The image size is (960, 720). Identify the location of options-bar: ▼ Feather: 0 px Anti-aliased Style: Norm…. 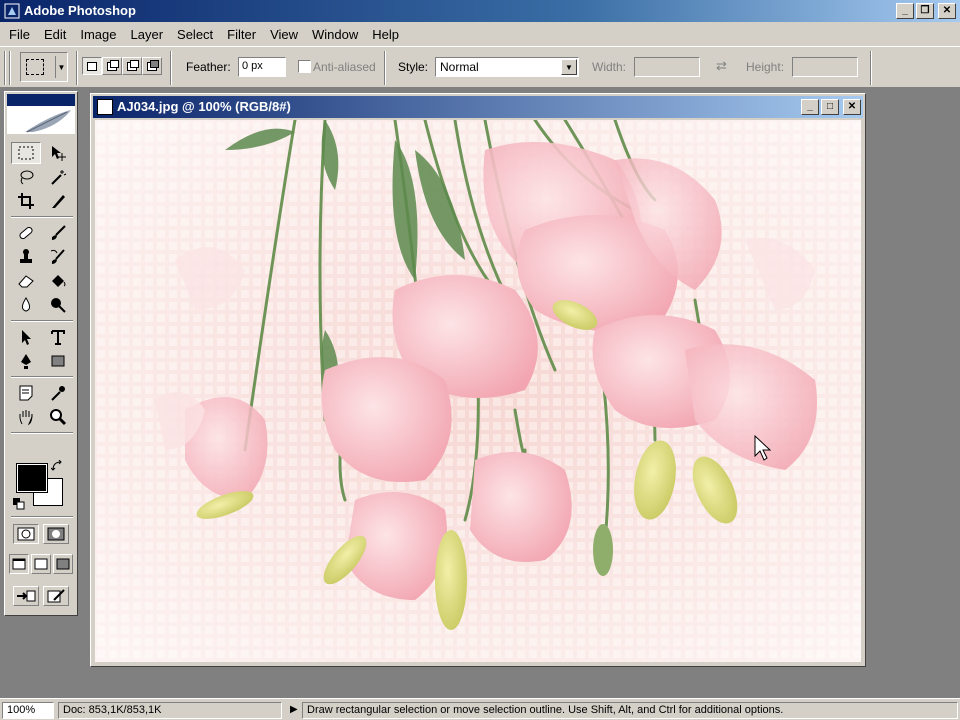
(480, 67).